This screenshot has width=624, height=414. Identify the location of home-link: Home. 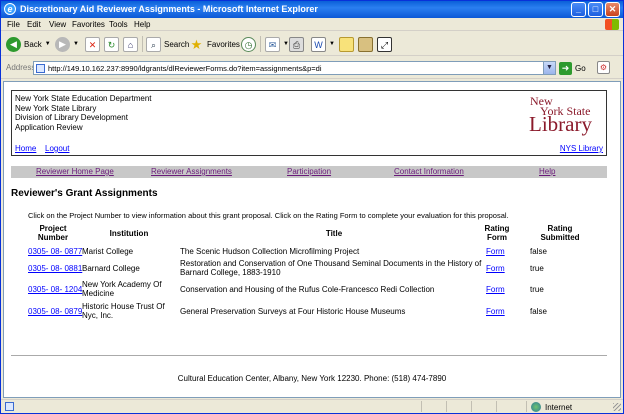
(25, 148).